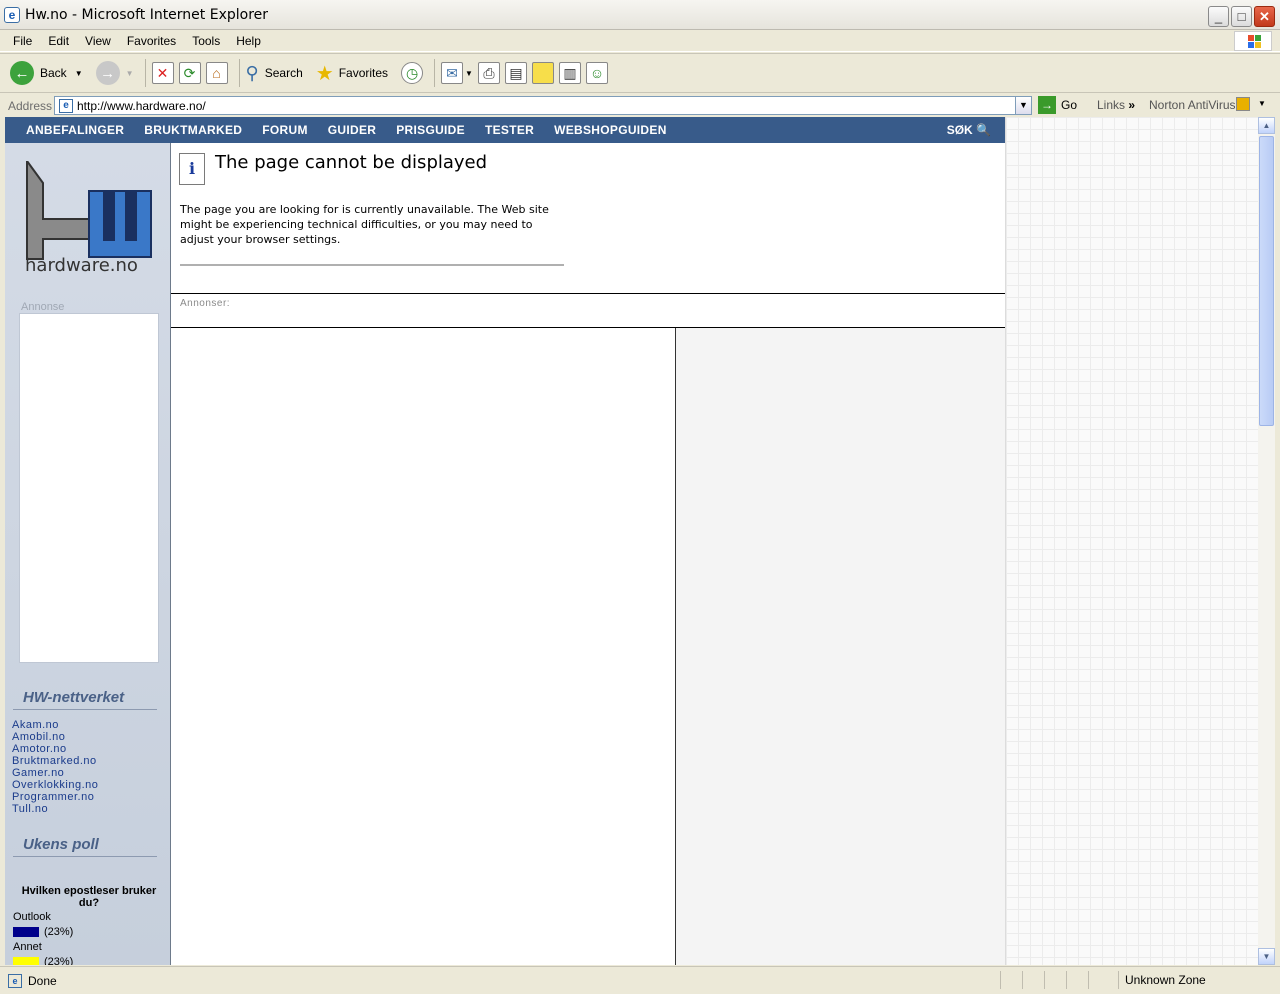 This screenshot has height=994, width=1280. I want to click on mail-icon: ✉, so click(452, 73).